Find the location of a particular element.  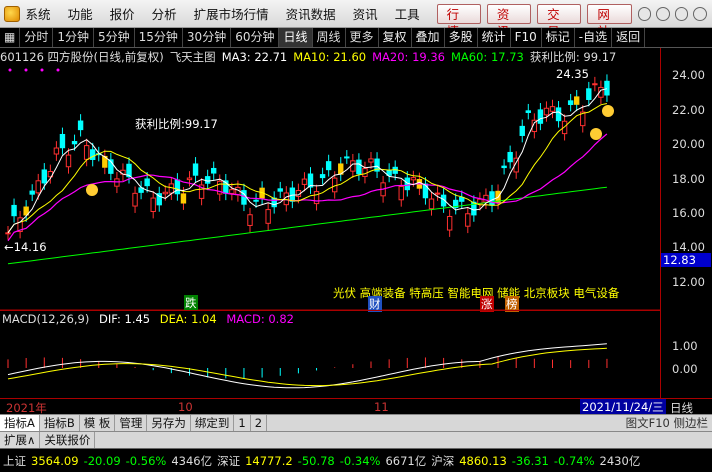

website-button: 网站 is located at coordinates (609, 21).